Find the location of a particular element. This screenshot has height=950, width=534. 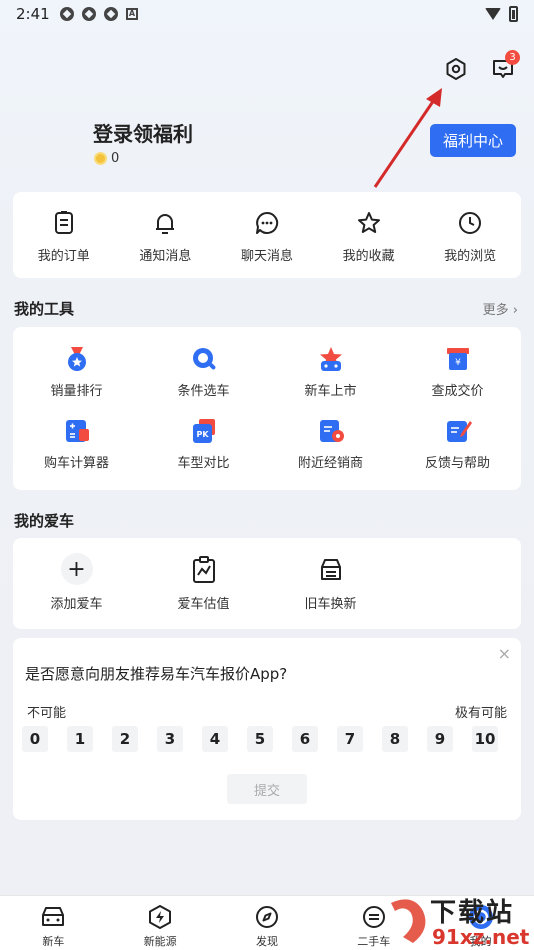

new-car-icon is located at coordinates (330, 359).